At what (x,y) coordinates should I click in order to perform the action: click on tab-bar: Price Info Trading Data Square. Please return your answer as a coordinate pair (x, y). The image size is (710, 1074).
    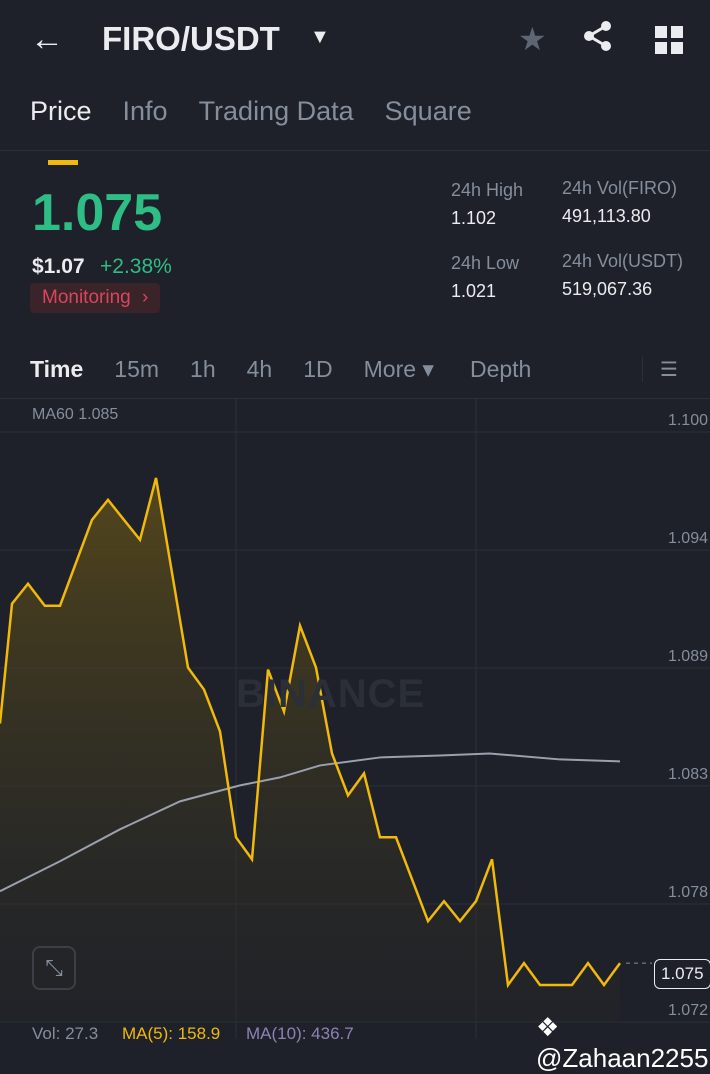
    Looking at the image, I should click on (251, 130).